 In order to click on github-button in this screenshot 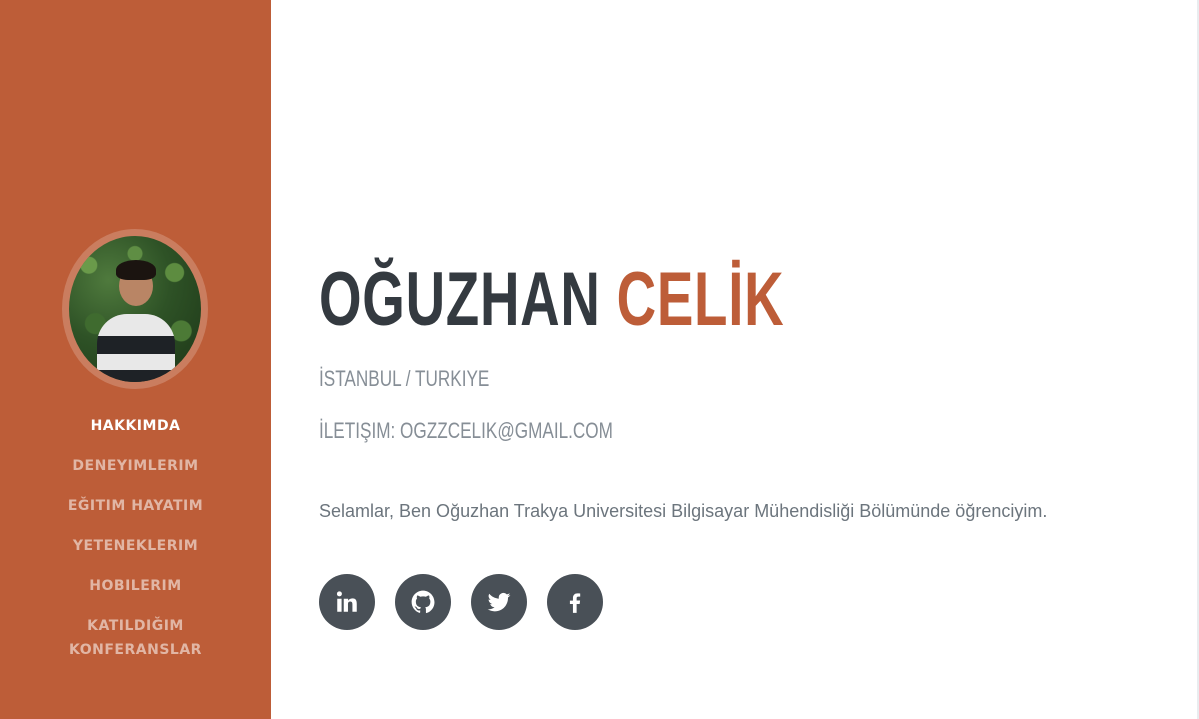, I will do `click(423, 602)`.